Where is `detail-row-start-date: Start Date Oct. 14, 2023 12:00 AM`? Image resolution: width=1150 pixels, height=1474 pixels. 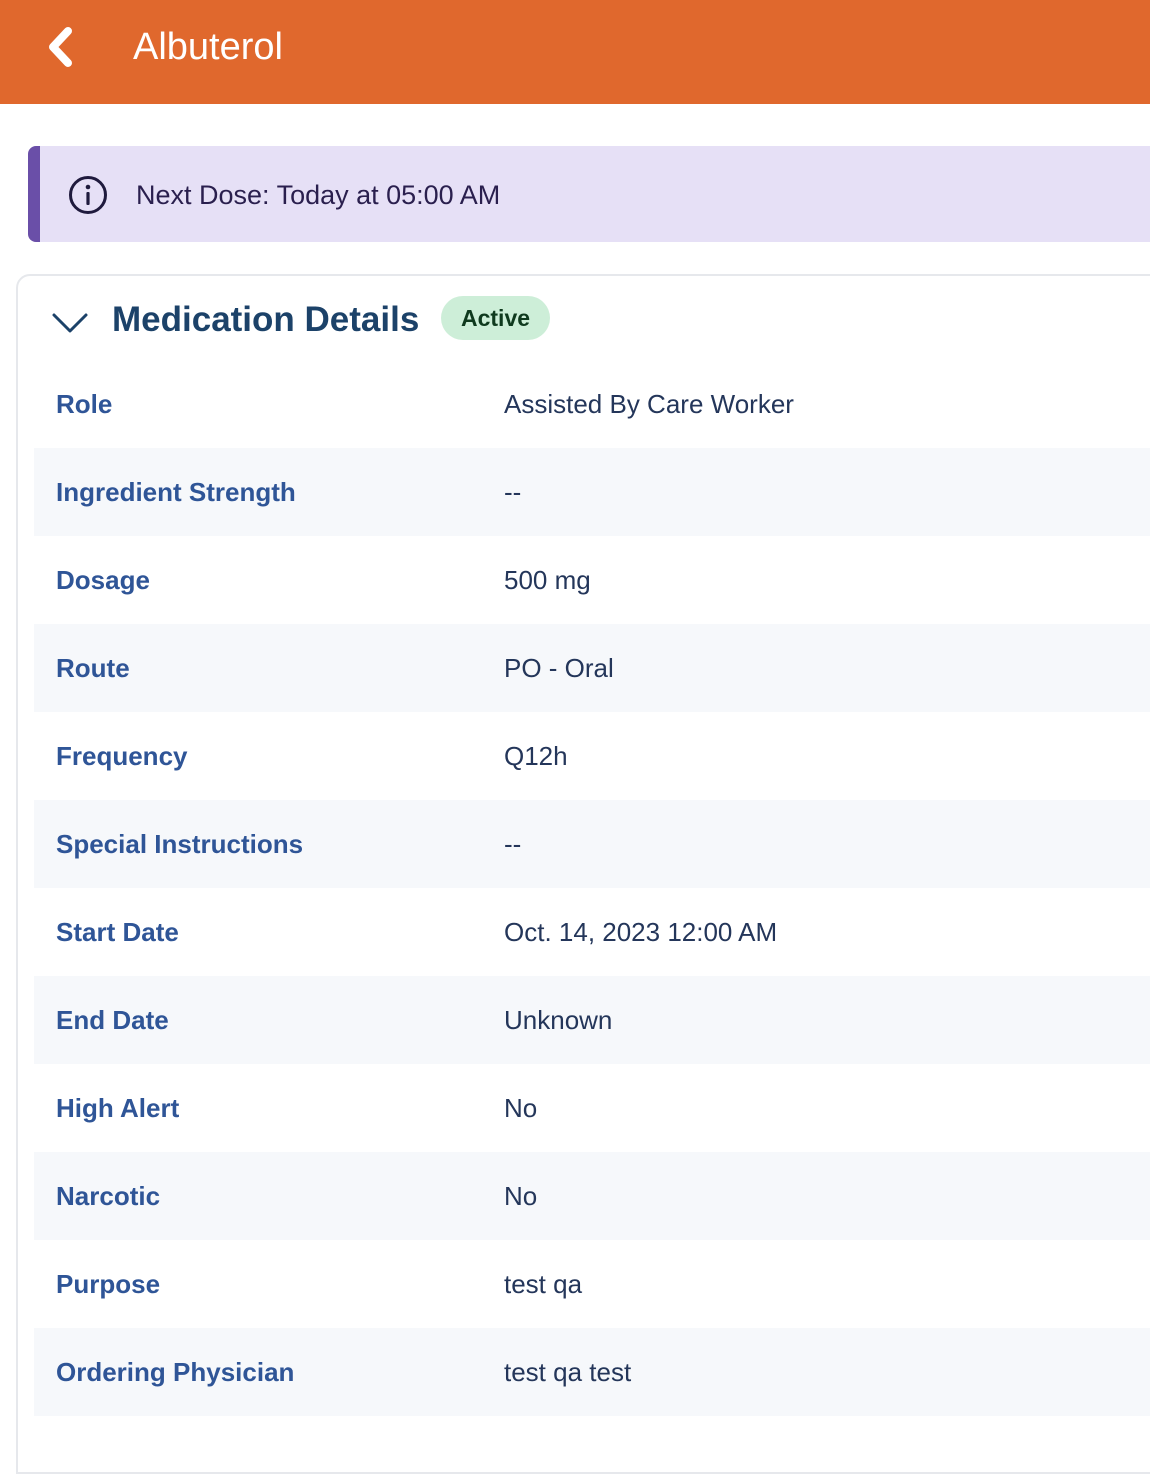
detail-row-start-date: Start Date Oct. 14, 2023 12:00 AM is located at coordinates (592, 932).